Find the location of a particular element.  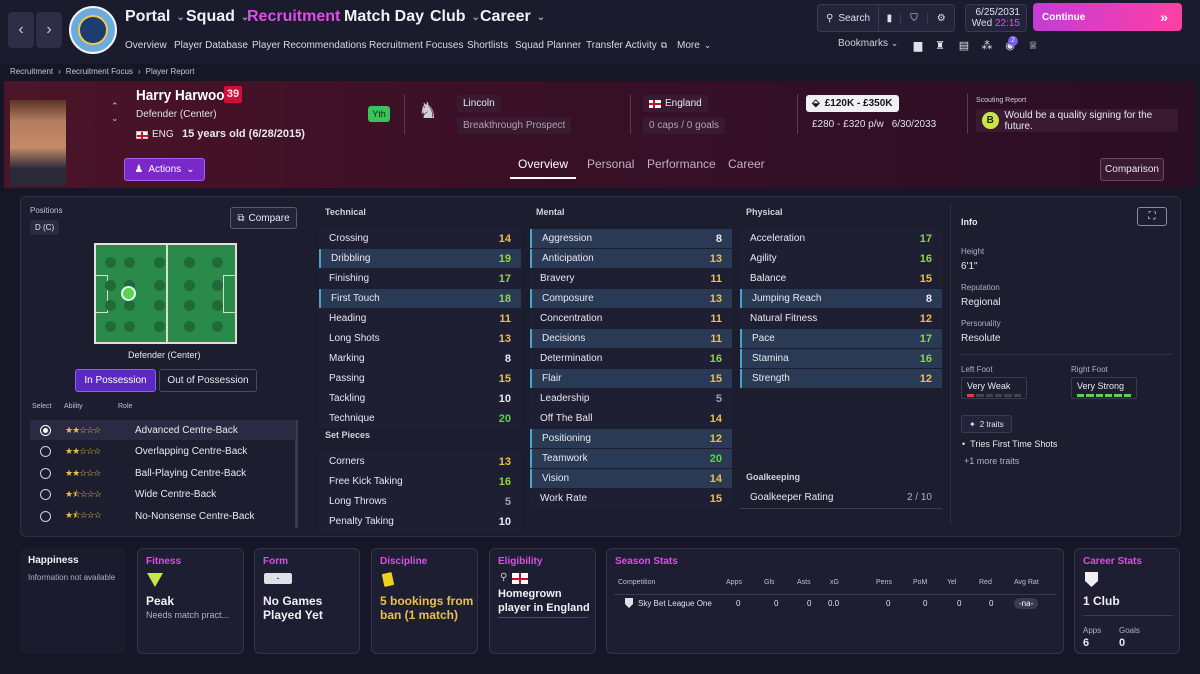

forward-button: › is located at coordinates (49, 30).